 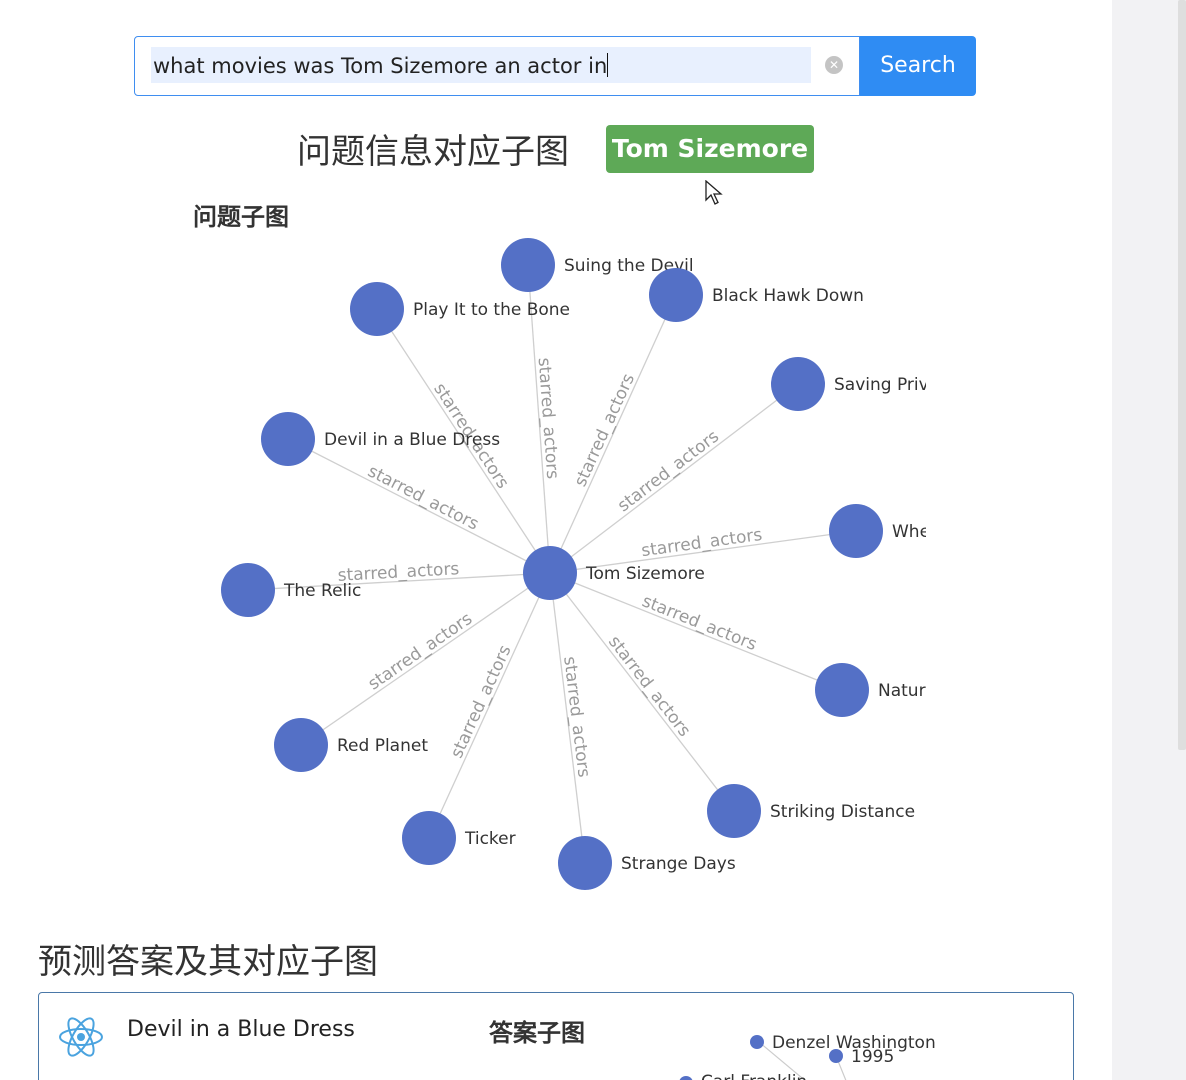 I want to click on graph-node-label: Red Planet, so click(x=382, y=746).